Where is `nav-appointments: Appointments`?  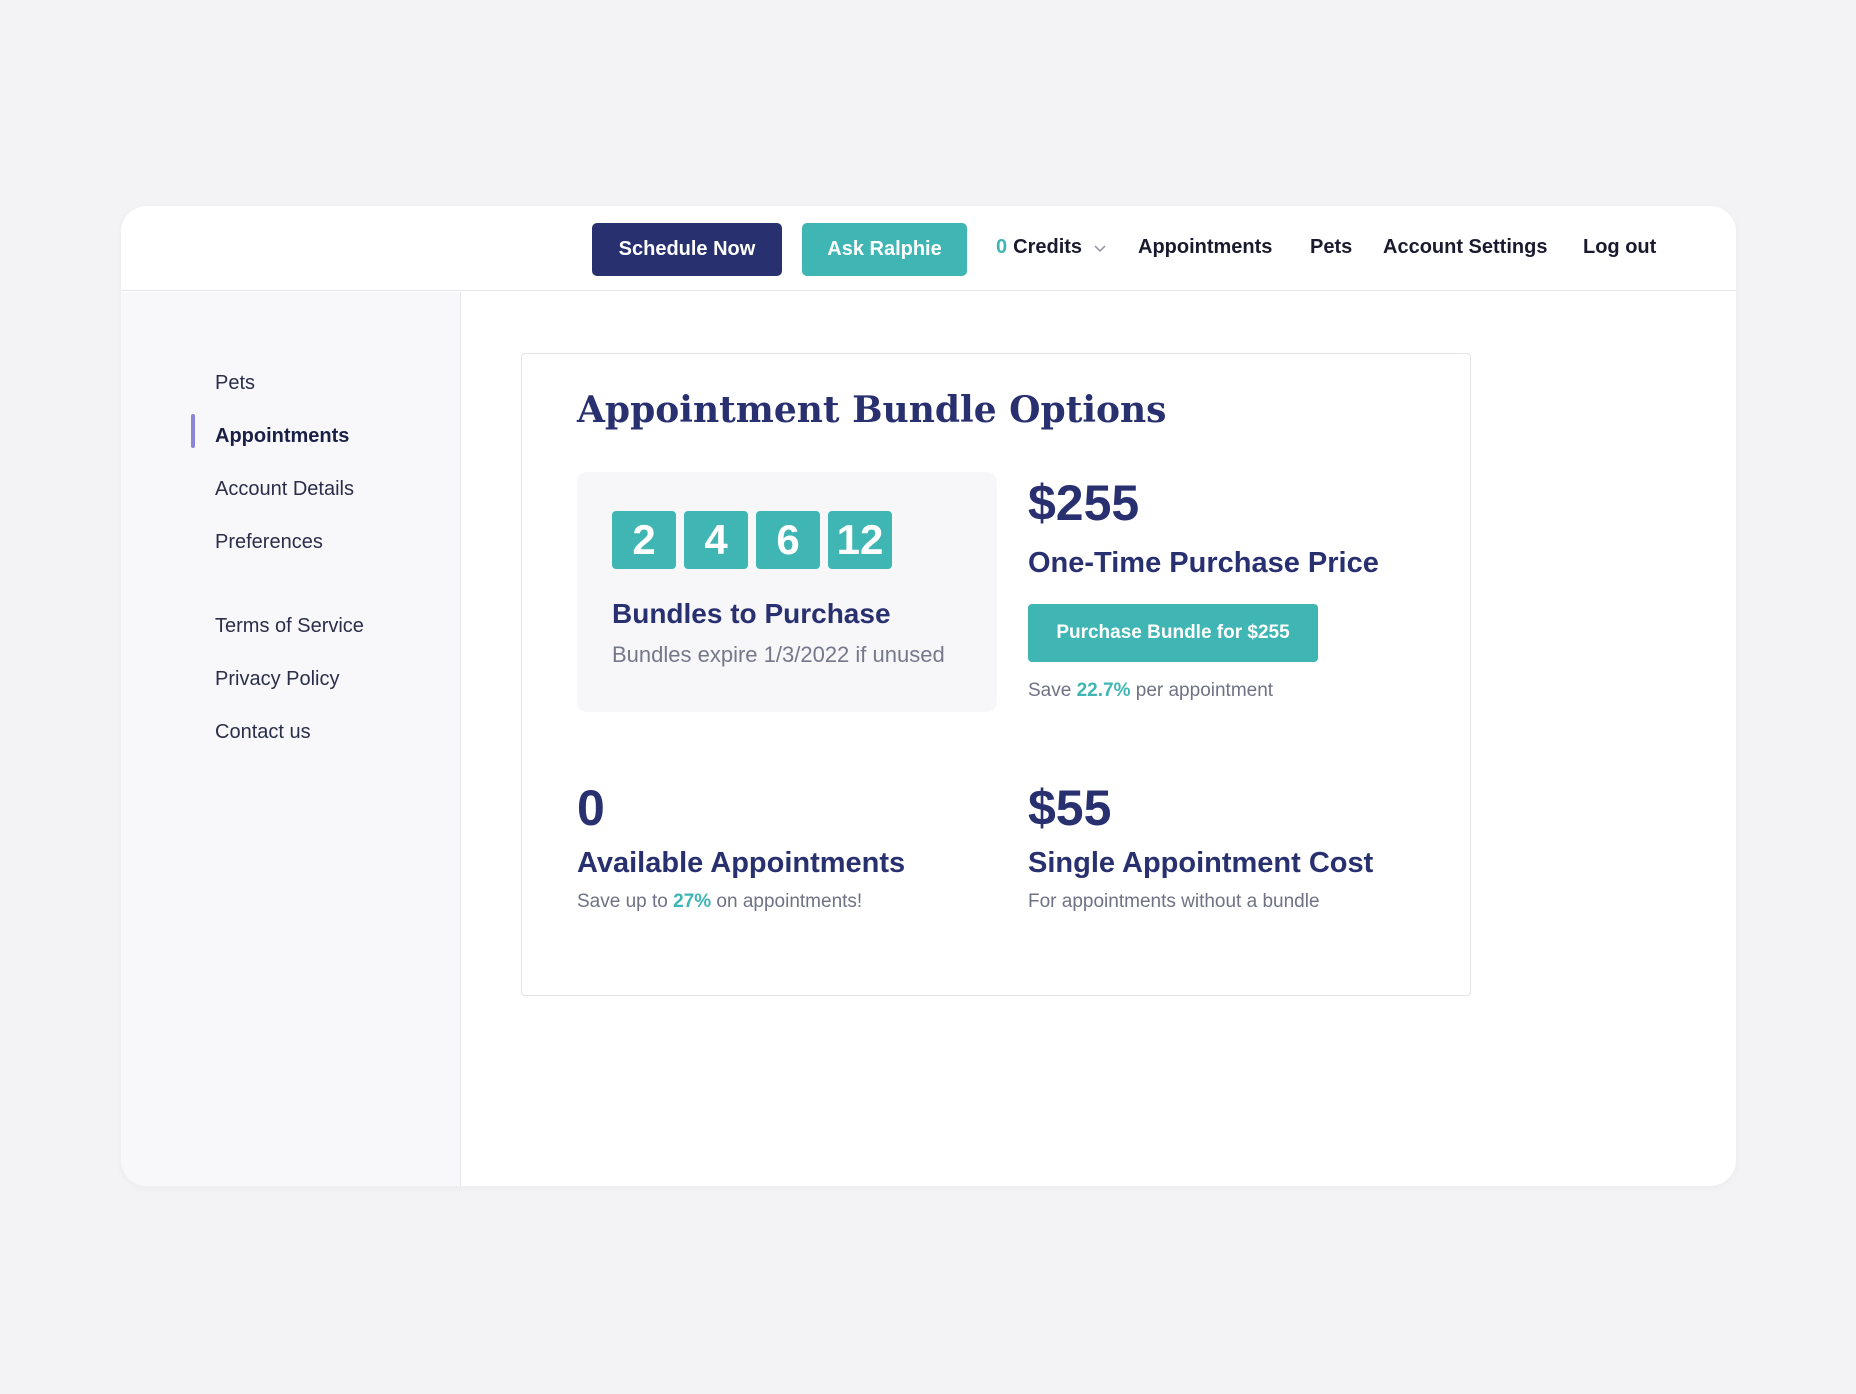
nav-appointments: Appointments is located at coordinates (1205, 247).